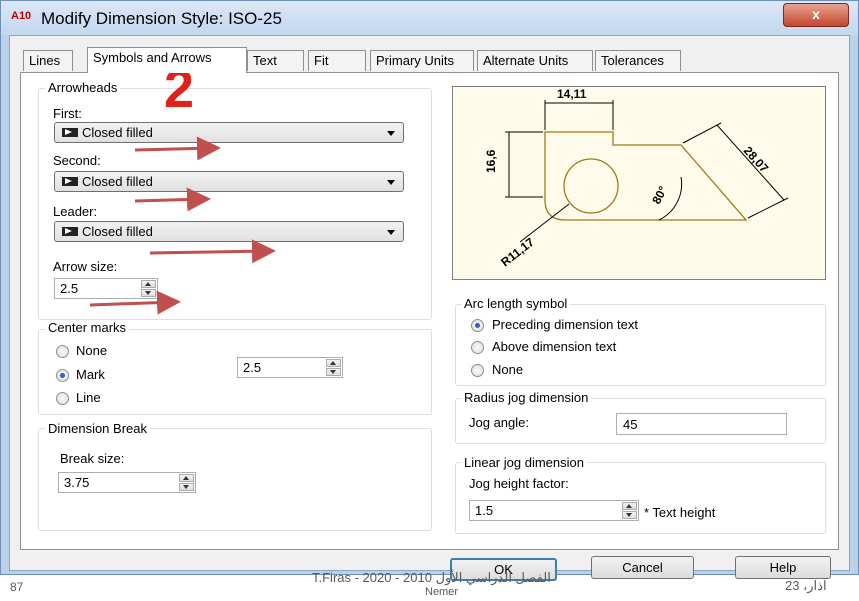  What do you see at coordinates (177, 148) in the screenshot?
I see `annotation-arrow-first` at bounding box center [177, 148].